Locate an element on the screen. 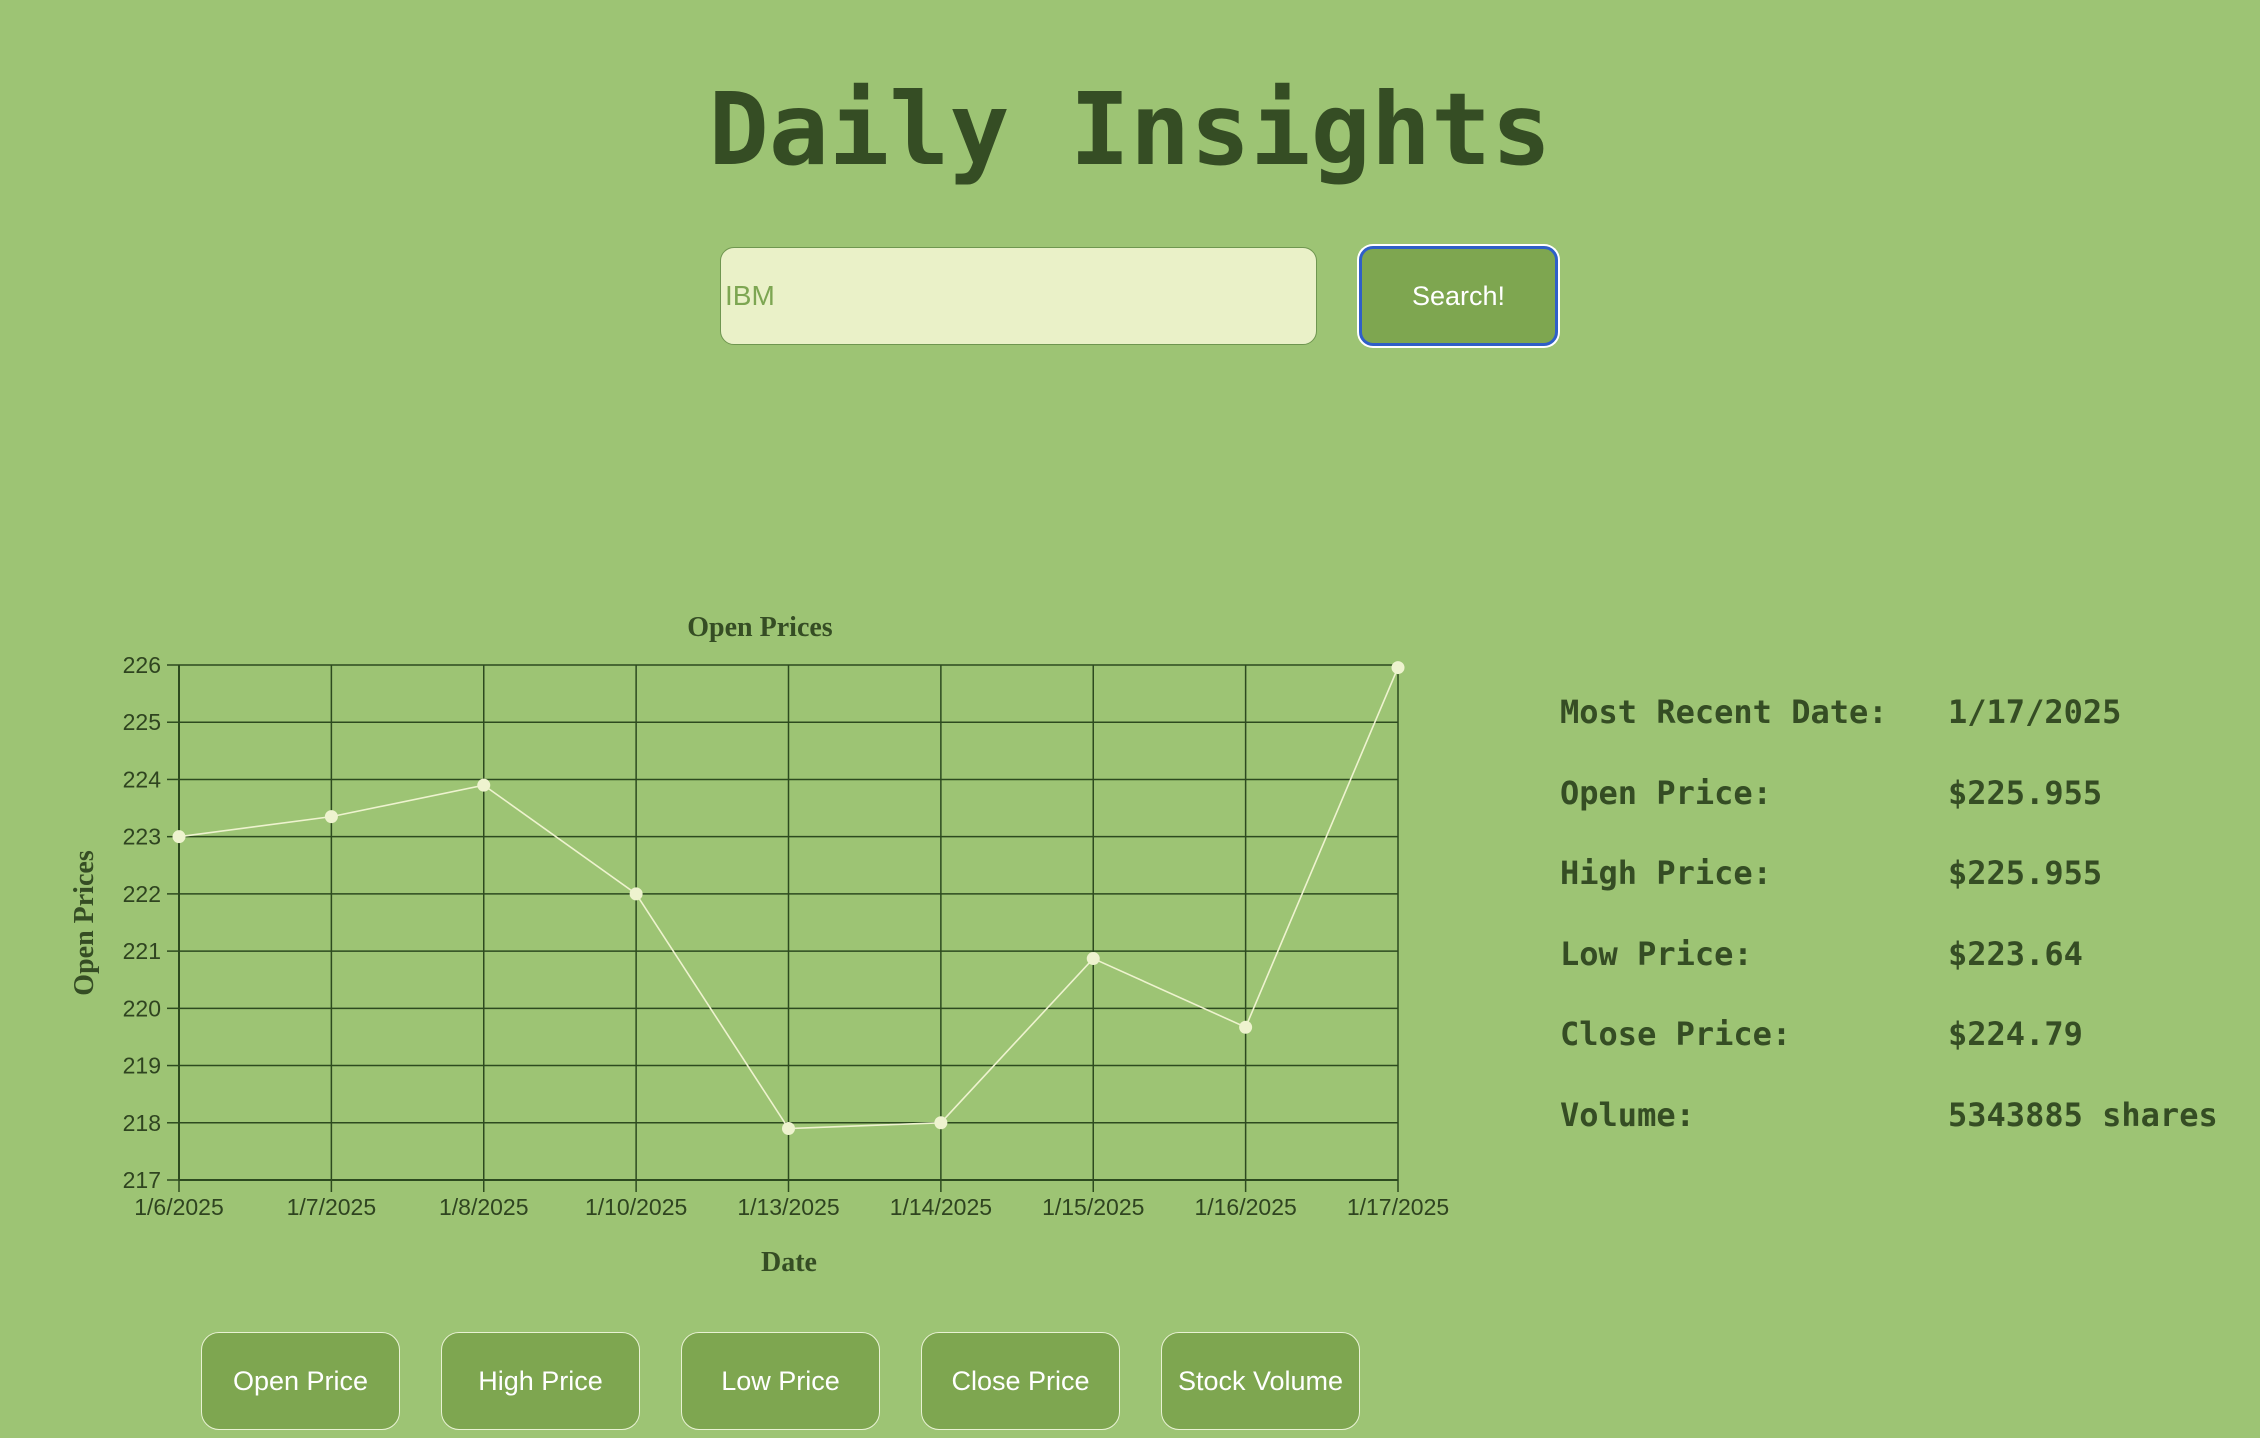 The width and height of the screenshot is (2260, 1438). stat-label: Most Recent Date: is located at coordinates (1724, 712).